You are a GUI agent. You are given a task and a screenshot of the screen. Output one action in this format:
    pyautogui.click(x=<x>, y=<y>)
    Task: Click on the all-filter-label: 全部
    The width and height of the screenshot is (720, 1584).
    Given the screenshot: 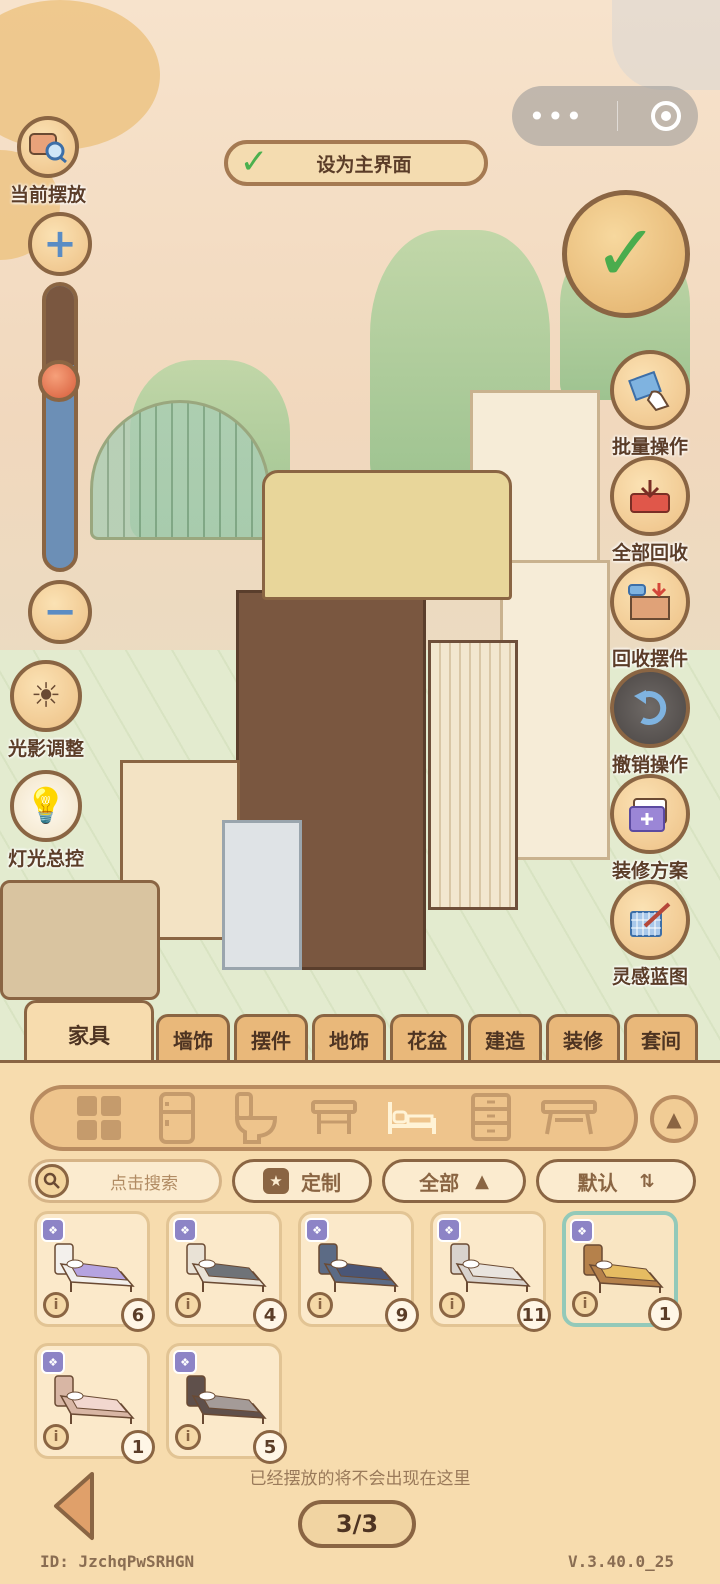 What is the action you would take?
    pyautogui.click(x=439, y=1182)
    